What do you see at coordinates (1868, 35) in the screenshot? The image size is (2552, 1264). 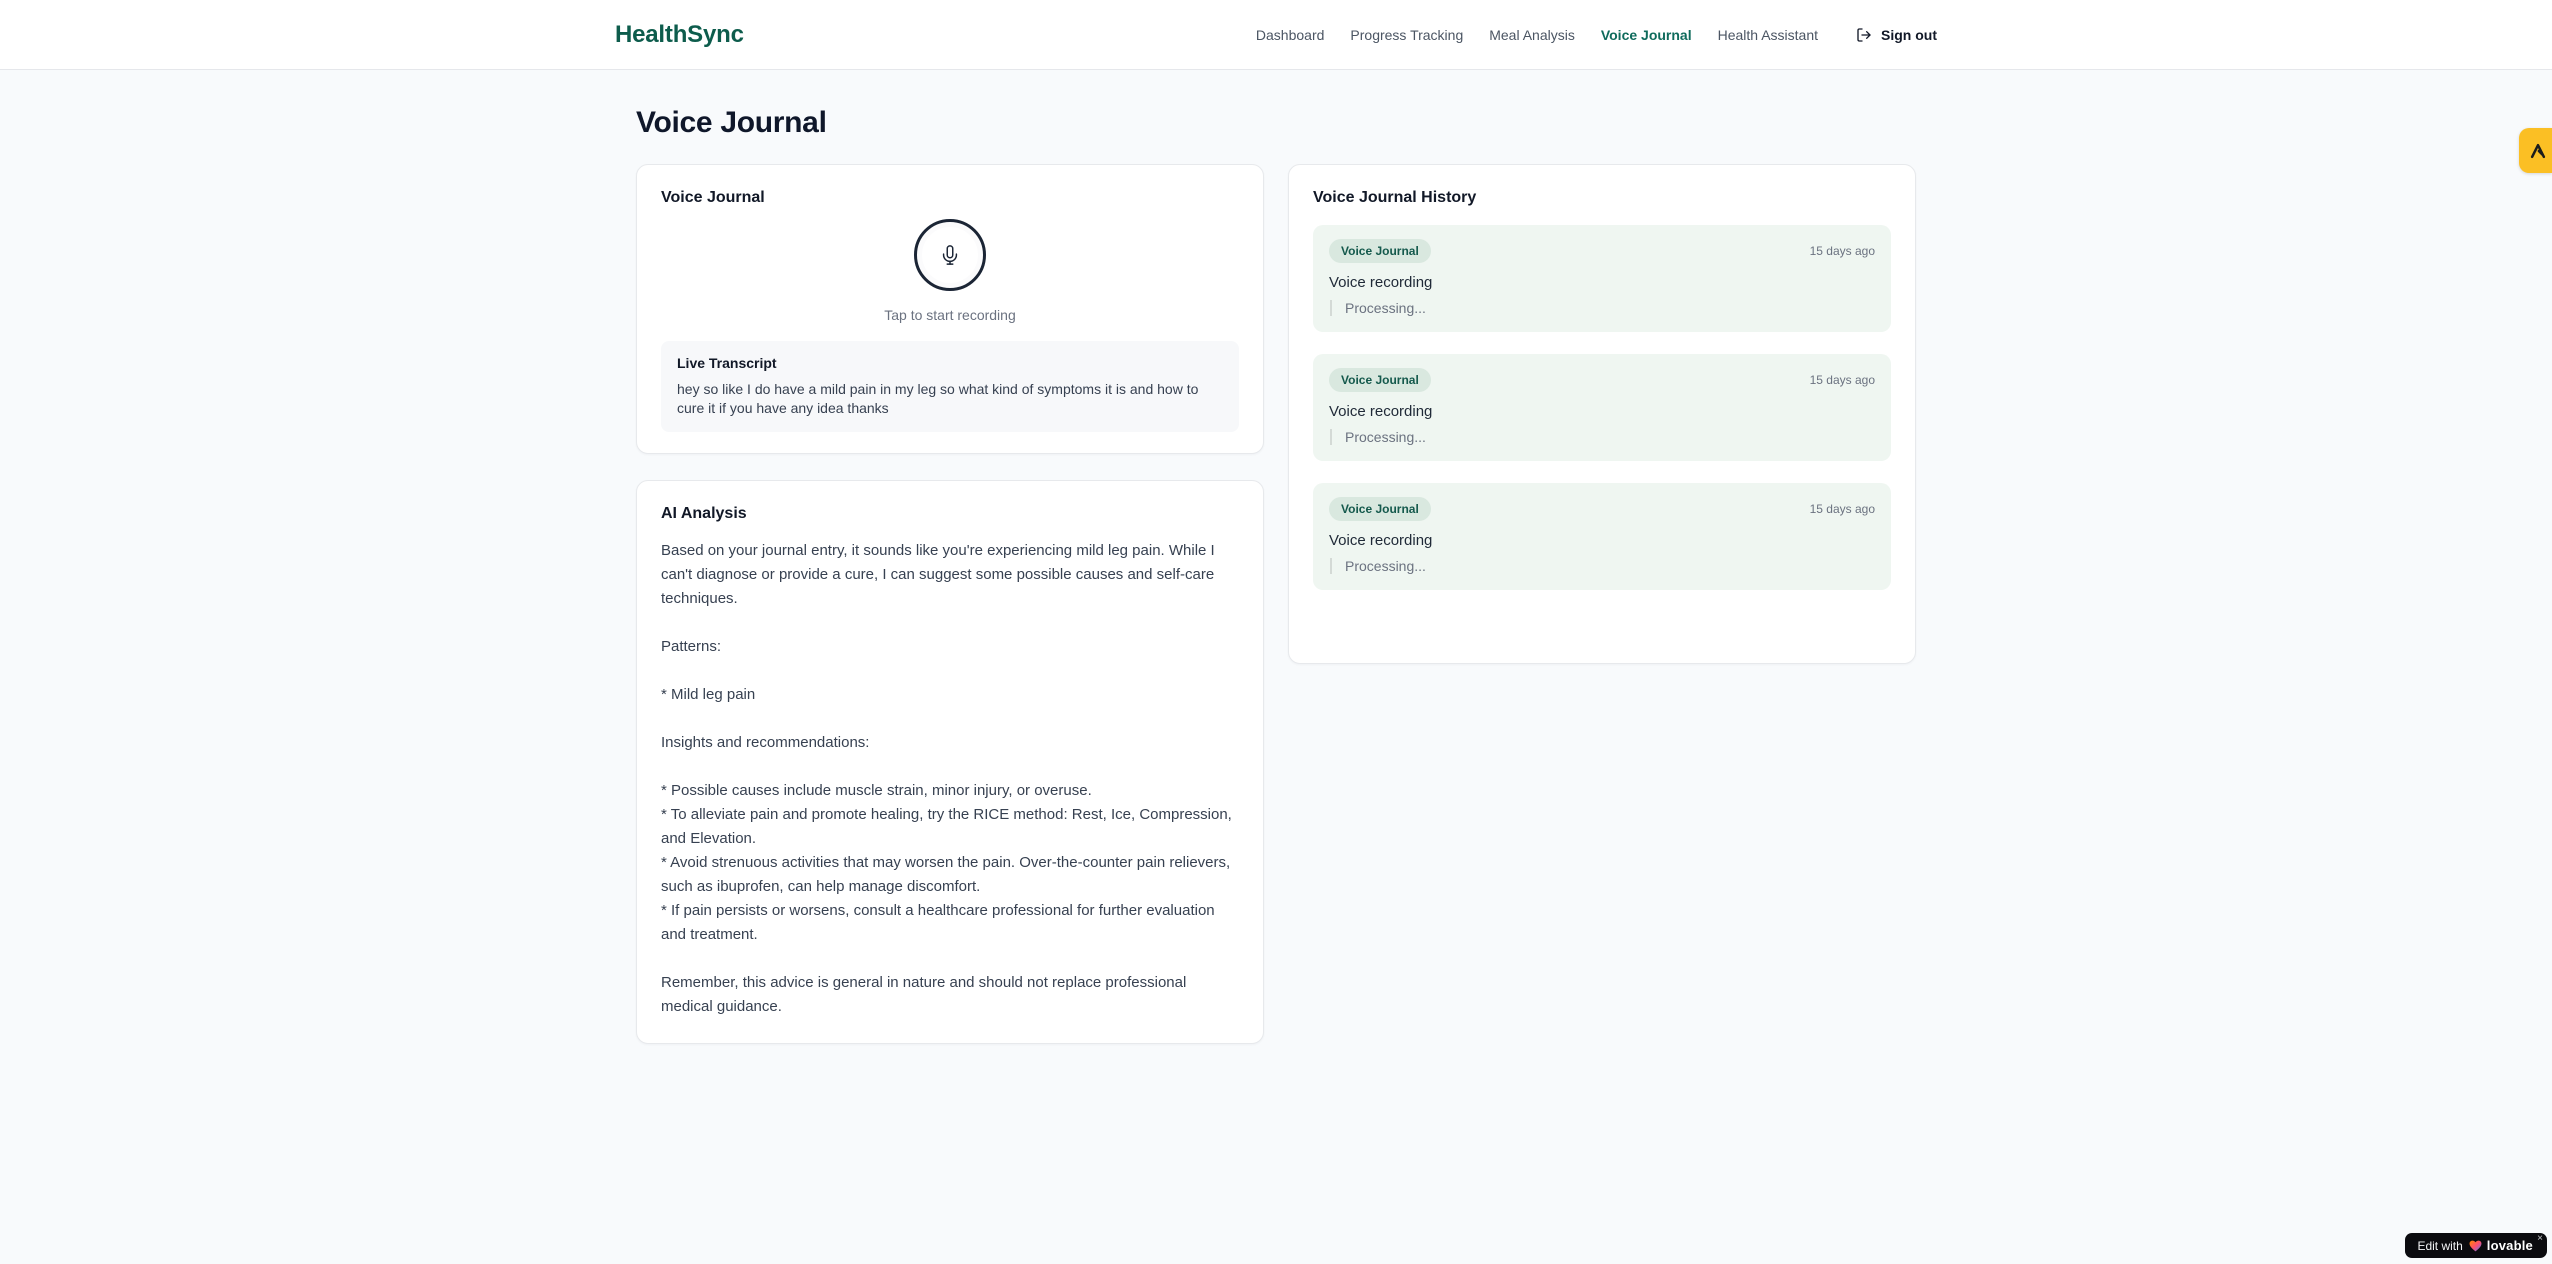 I see `logout-icon` at bounding box center [1868, 35].